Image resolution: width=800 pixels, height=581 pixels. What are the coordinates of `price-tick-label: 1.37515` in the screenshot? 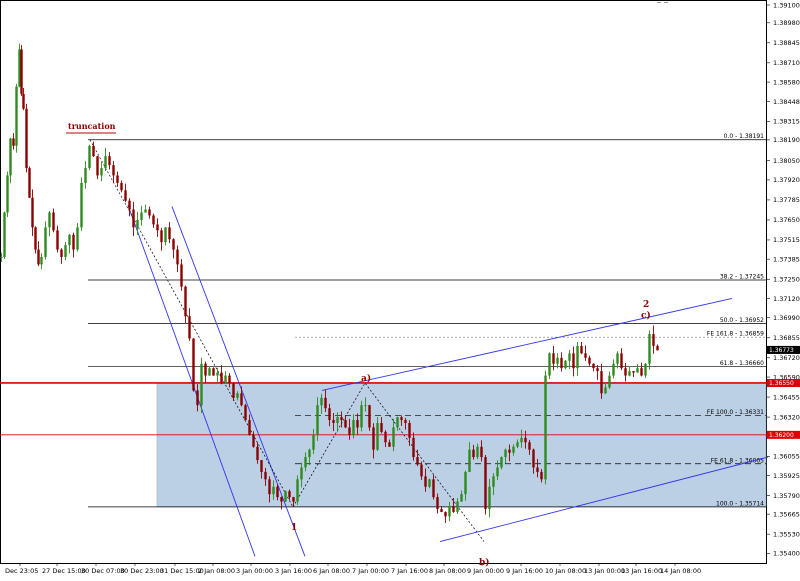 It's located at (786, 240).